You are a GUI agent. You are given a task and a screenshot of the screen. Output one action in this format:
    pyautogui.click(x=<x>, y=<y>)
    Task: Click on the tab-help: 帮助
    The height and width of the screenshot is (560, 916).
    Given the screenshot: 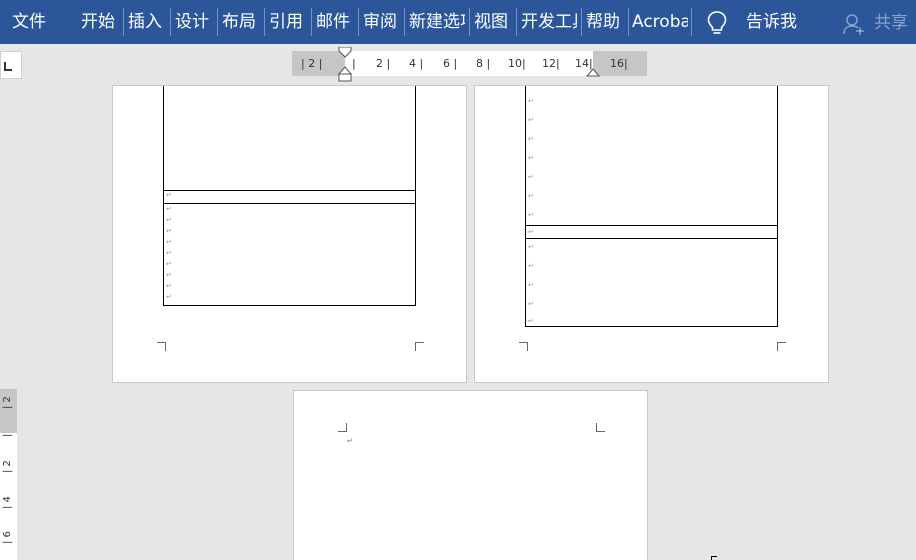 What is the action you would take?
    pyautogui.click(x=605, y=22)
    